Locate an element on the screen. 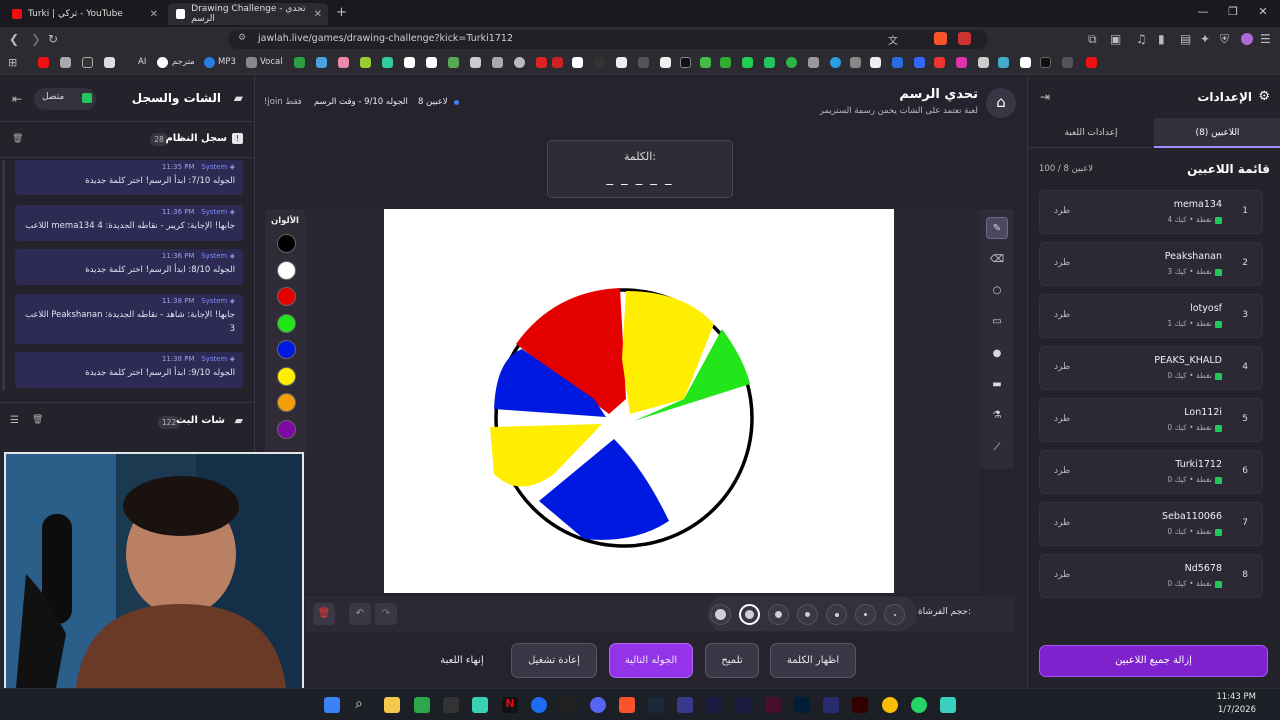 The height and width of the screenshot is (720, 1280). extensions-icon: ⧉ is located at coordinates (1092, 39).